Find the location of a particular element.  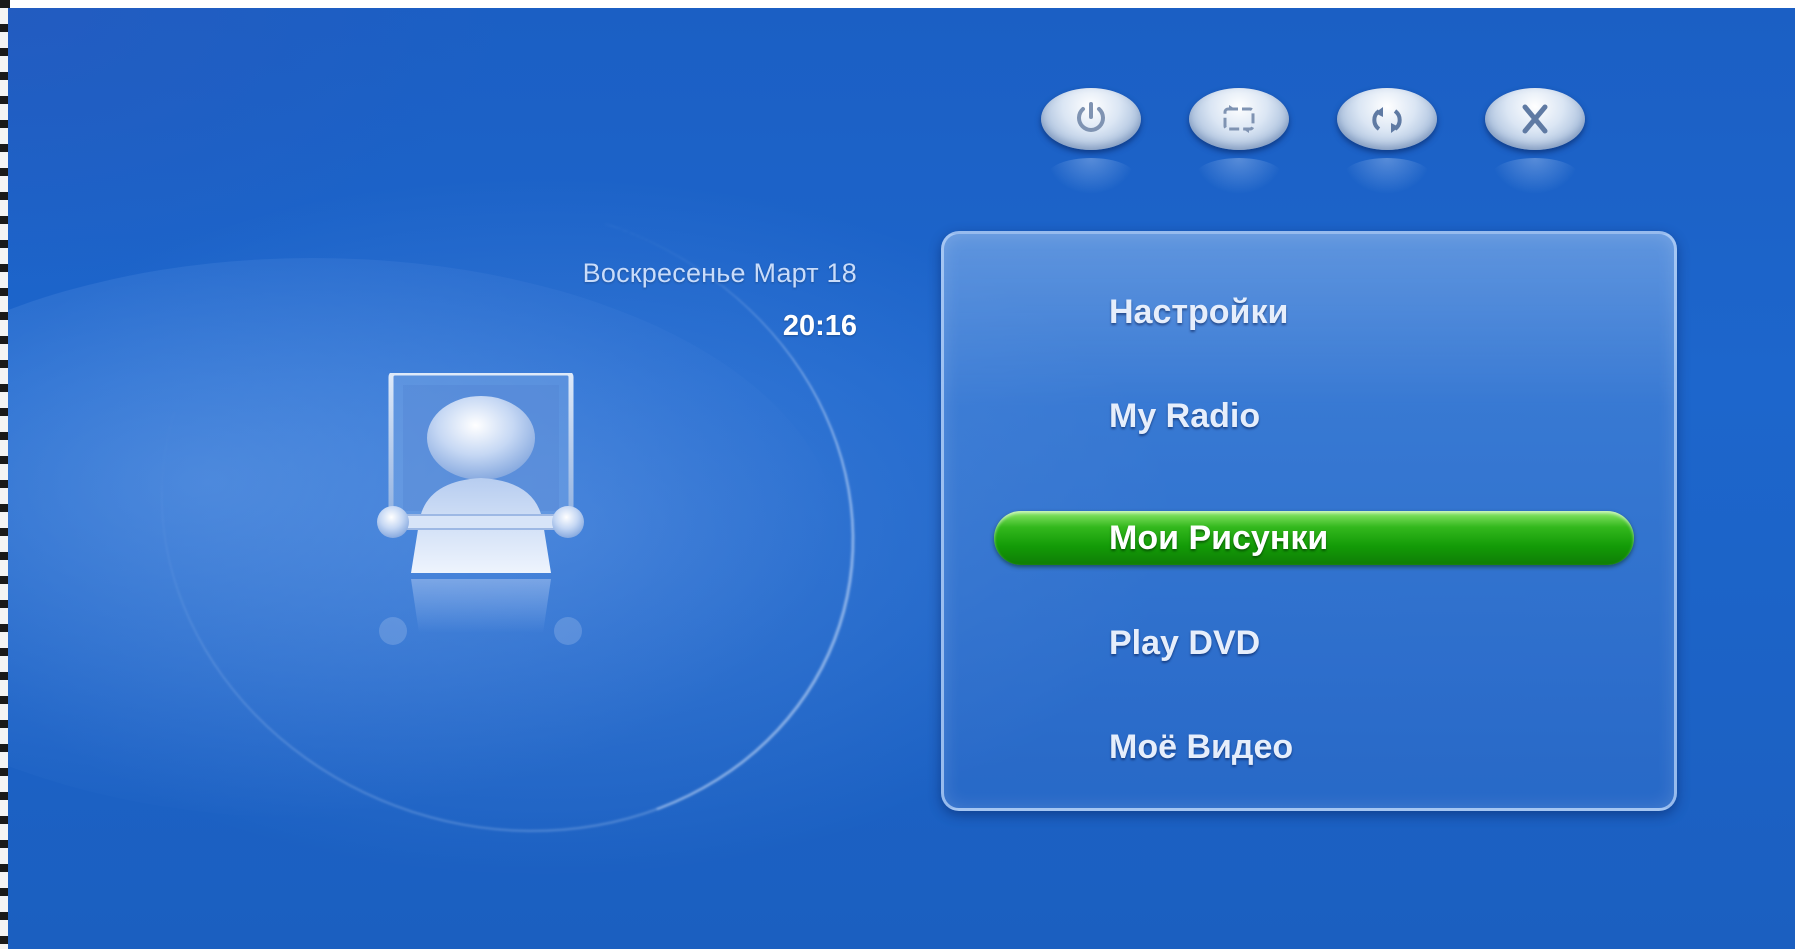

window-switch-button is located at coordinates (1239, 141).